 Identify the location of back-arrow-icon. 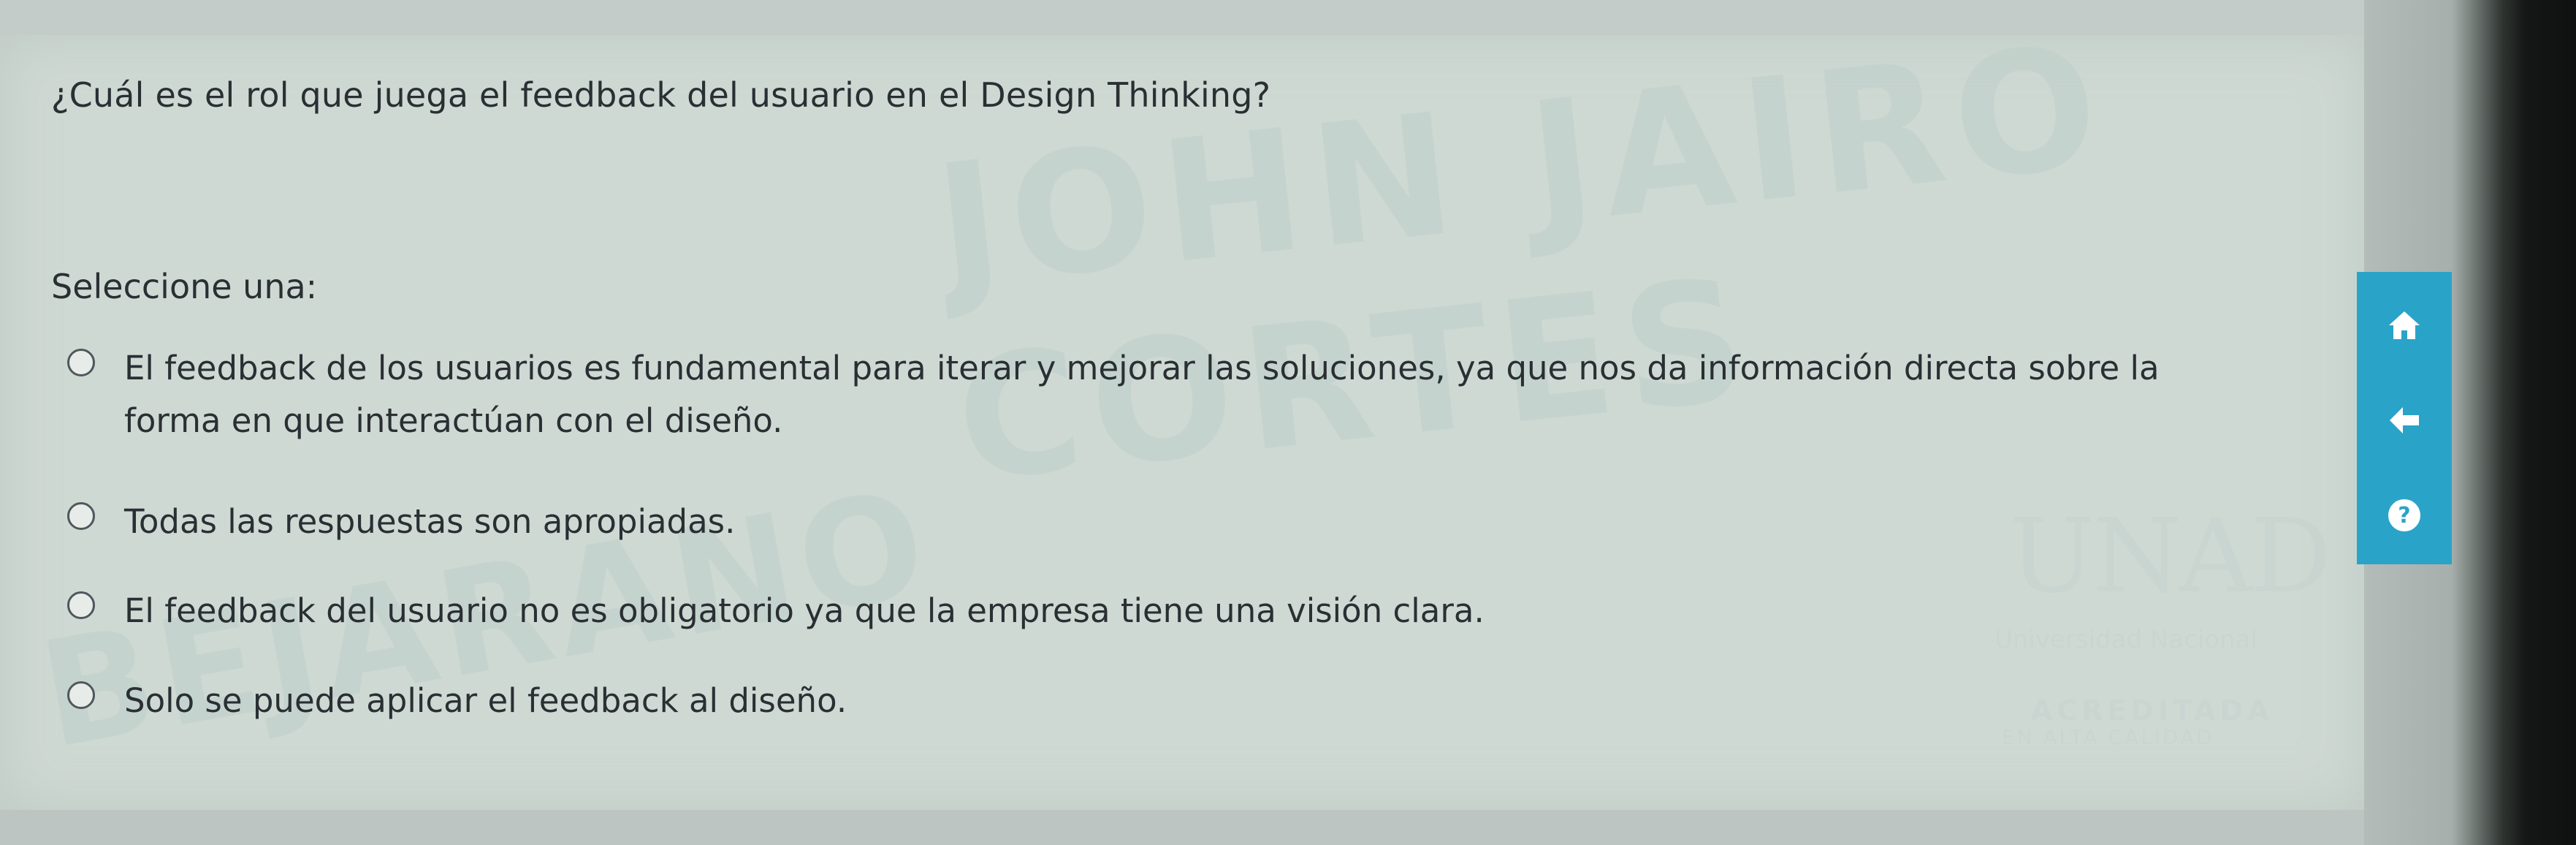
(2404, 420).